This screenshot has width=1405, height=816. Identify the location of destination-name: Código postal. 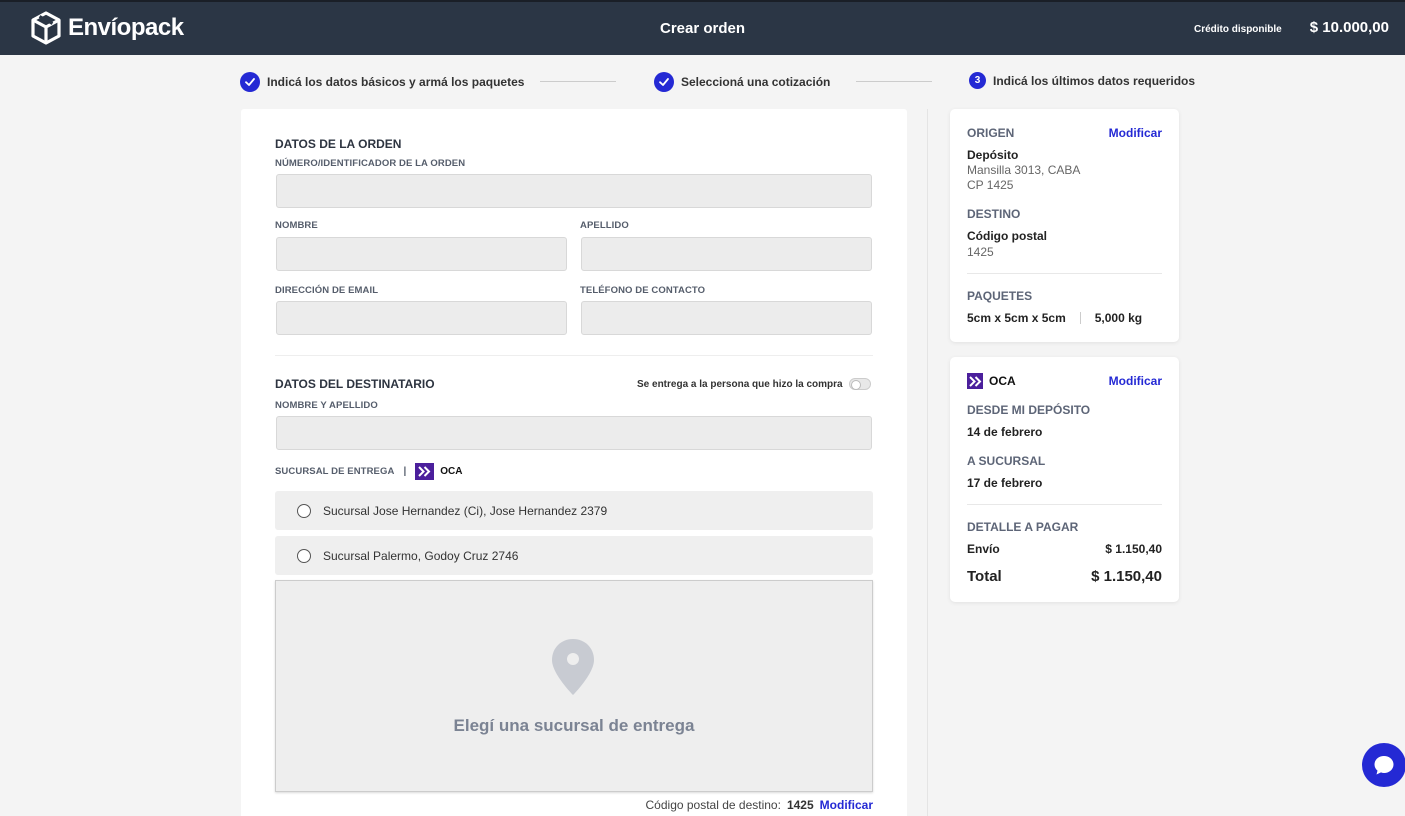
(1007, 236).